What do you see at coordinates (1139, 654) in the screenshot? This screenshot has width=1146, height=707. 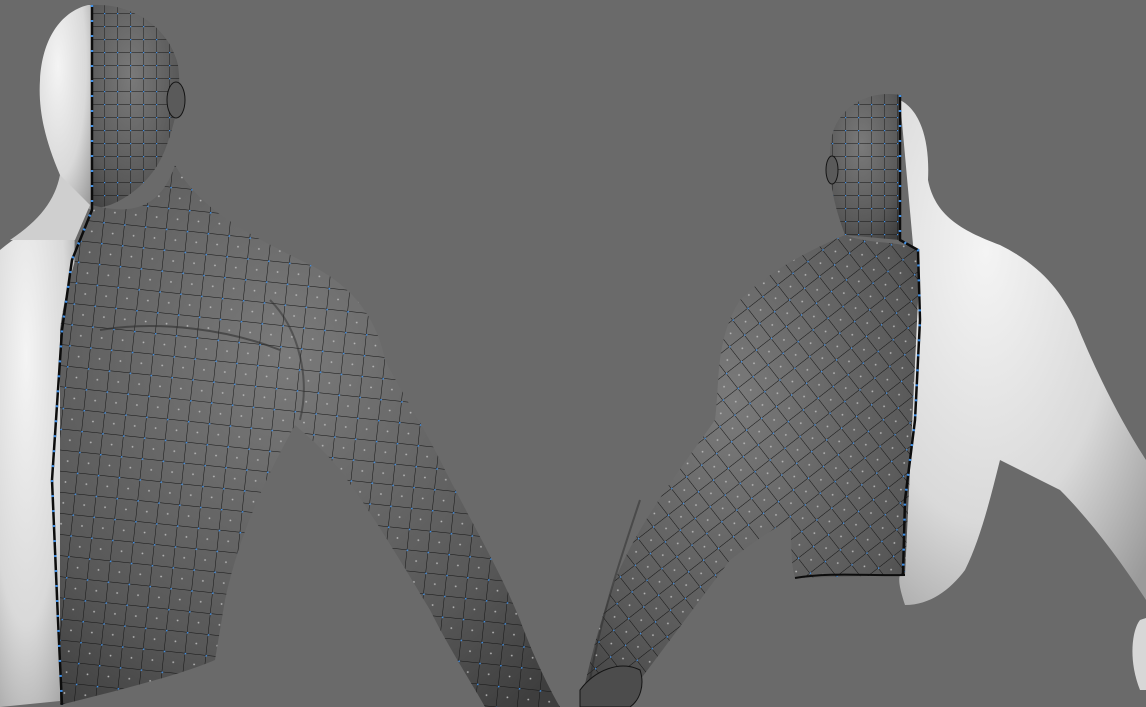 I see `back-clay-hand` at bounding box center [1139, 654].